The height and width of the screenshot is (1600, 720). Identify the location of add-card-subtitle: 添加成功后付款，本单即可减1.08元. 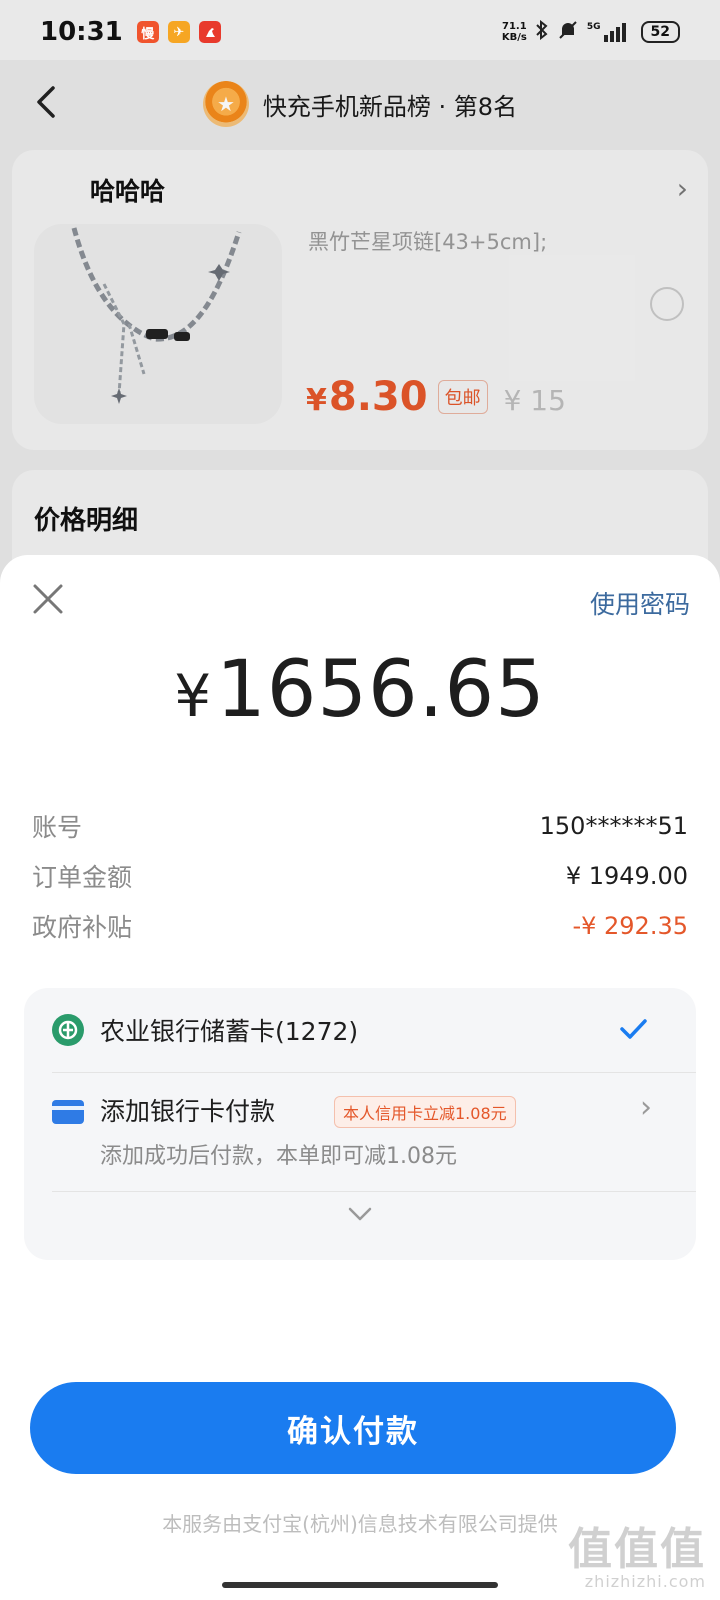
(278, 1156).